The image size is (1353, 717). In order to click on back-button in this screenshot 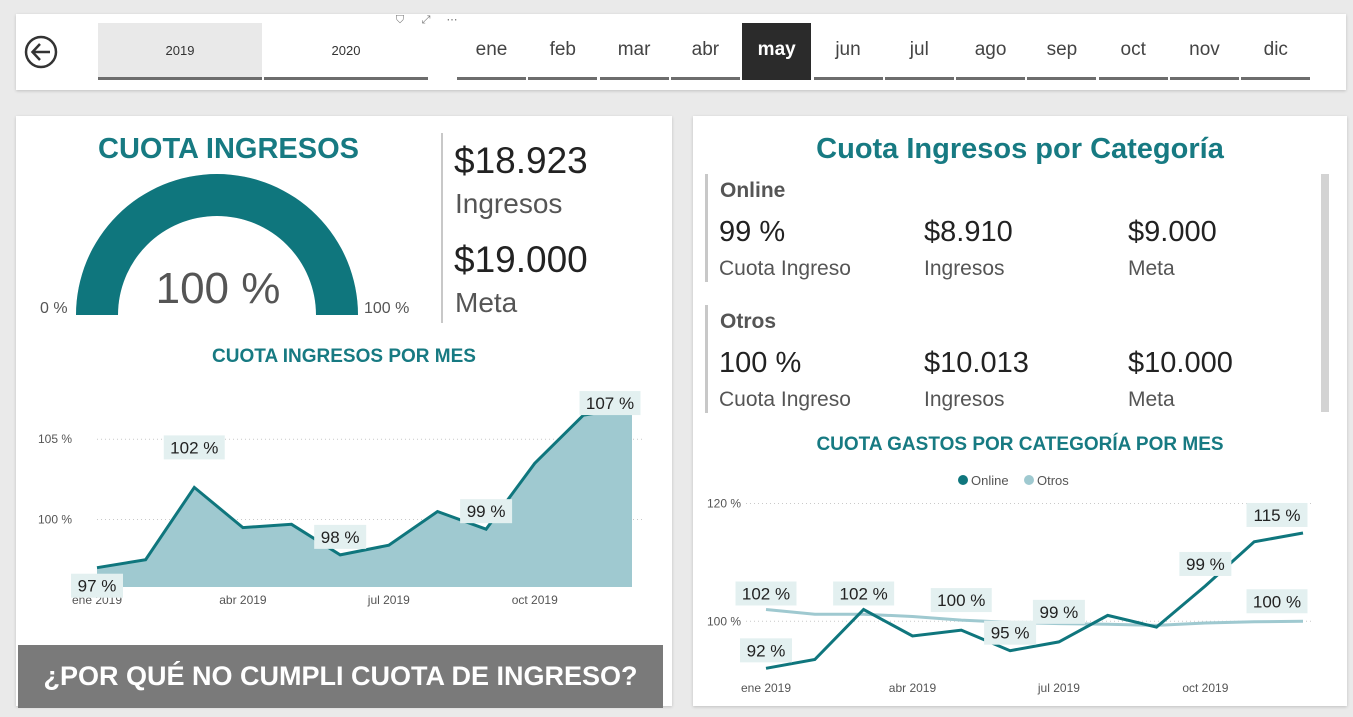, I will do `click(41, 52)`.